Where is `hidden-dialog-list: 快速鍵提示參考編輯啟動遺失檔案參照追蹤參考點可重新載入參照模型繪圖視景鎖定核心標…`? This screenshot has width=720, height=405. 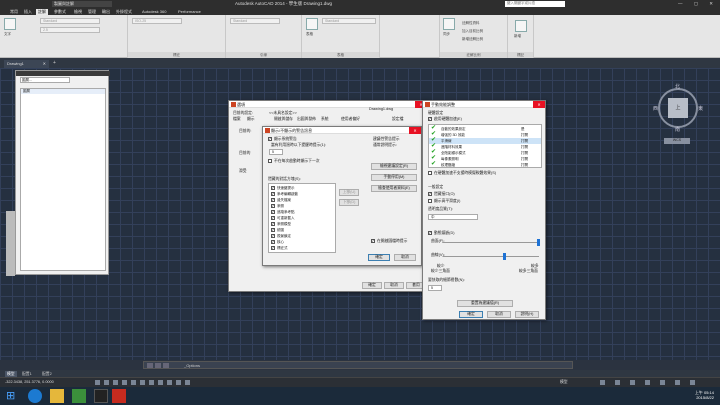
hidden-dialog-list: 快速鍵提示參考編輯啟動遺失檔案參照追蹤參考點可重新載入參照模型繪圖視景鎖定核心標… is located at coordinates (302, 218).